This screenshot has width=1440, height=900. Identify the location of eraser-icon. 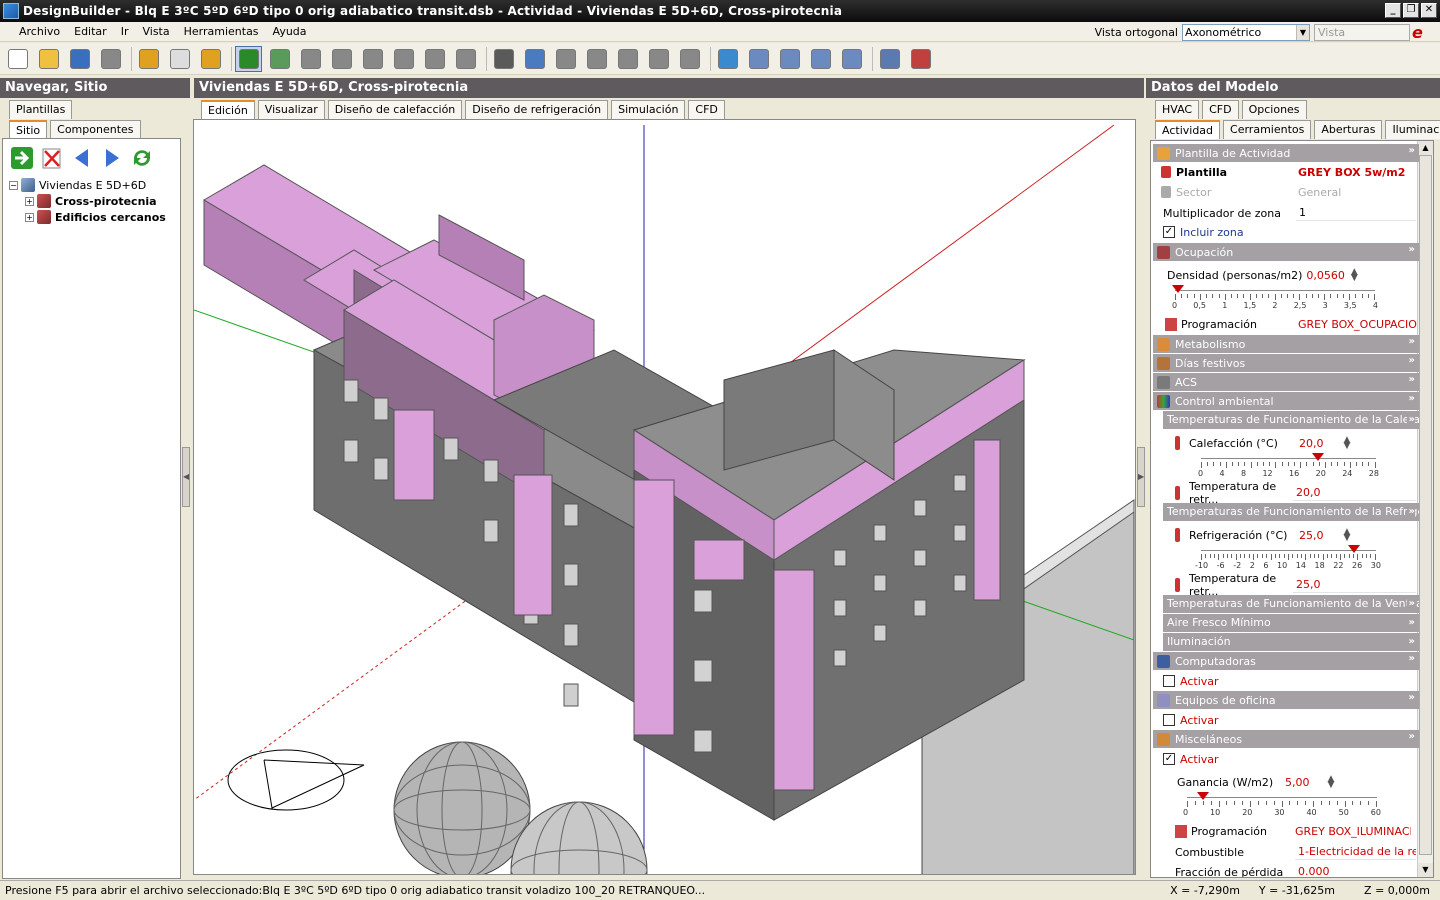
(179, 59).